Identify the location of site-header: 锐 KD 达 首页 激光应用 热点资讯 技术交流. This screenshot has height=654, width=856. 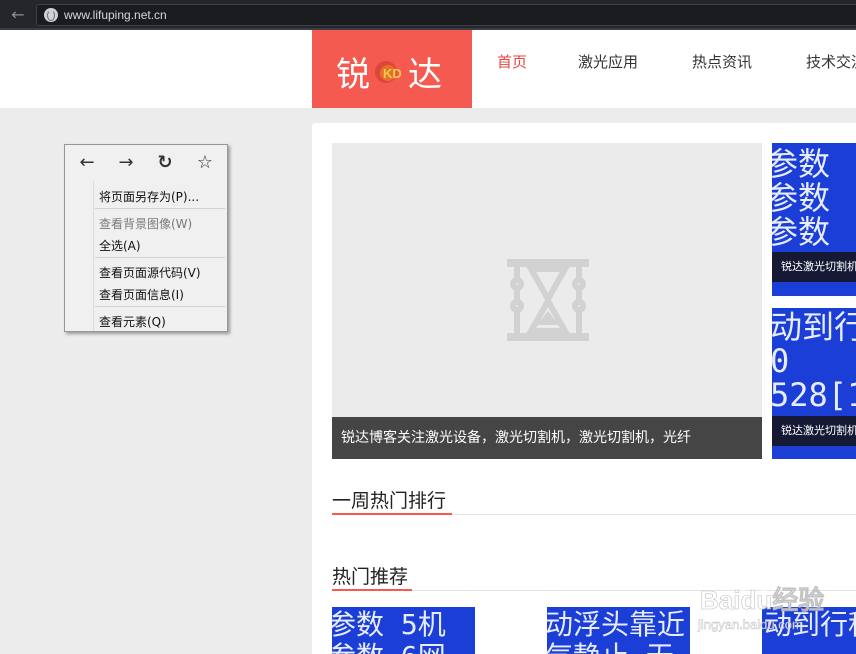
(428, 69).